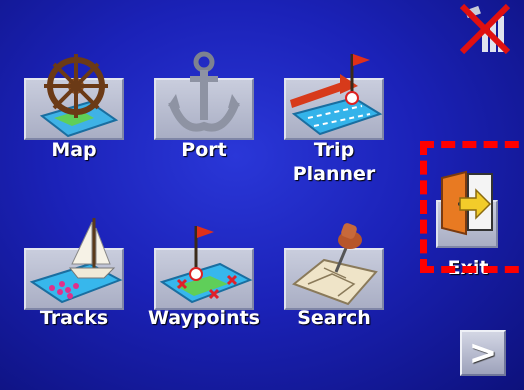 The height and width of the screenshot is (390, 524). I want to click on ship-wheel-map-icon, so click(79, 96).